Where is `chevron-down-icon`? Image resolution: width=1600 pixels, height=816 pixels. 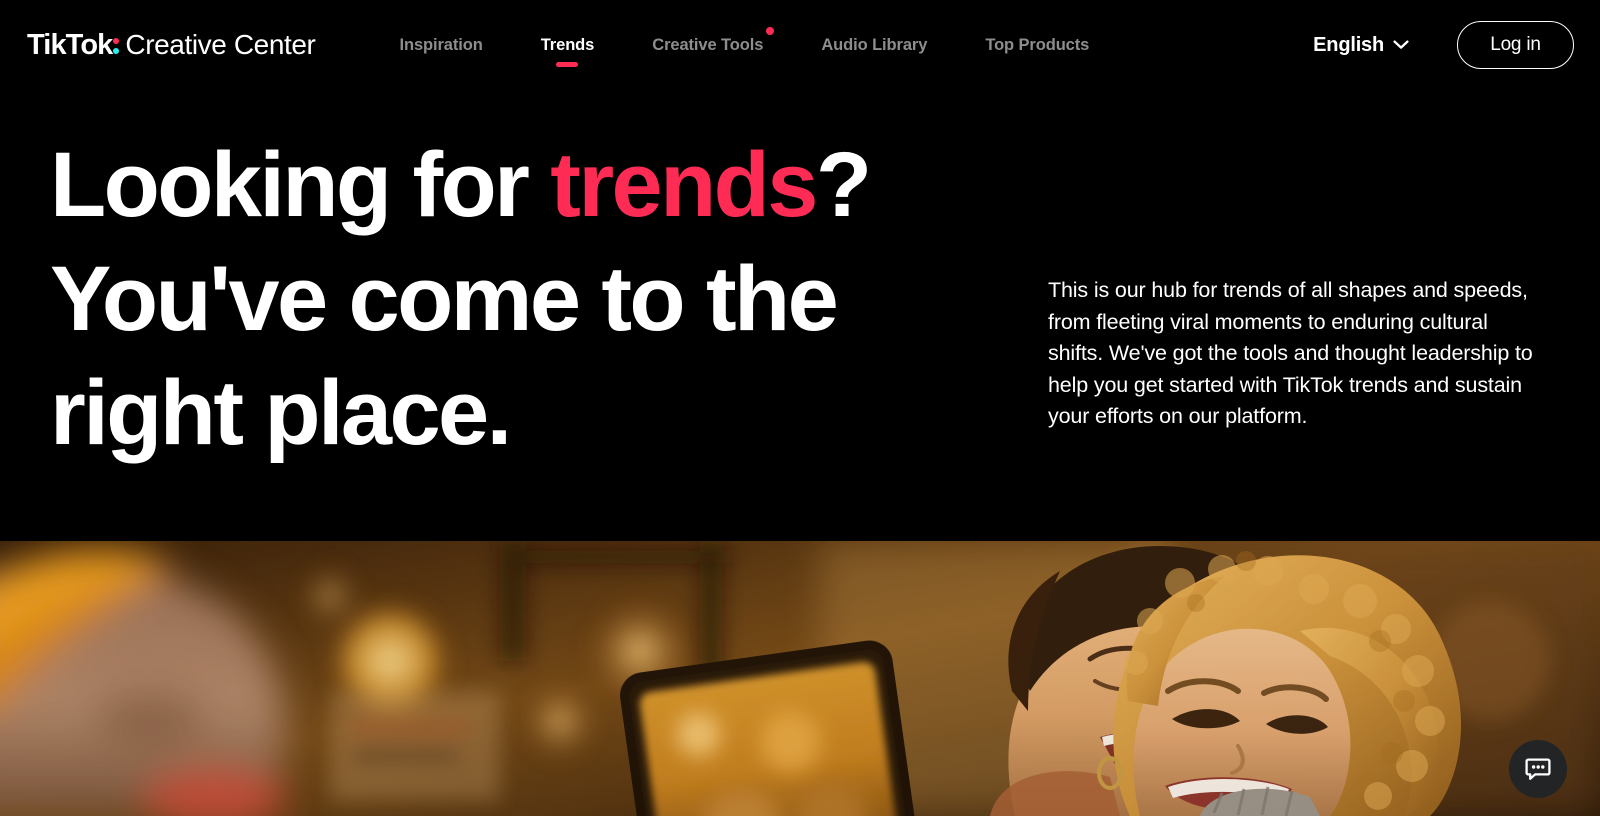 chevron-down-icon is located at coordinates (1401, 44).